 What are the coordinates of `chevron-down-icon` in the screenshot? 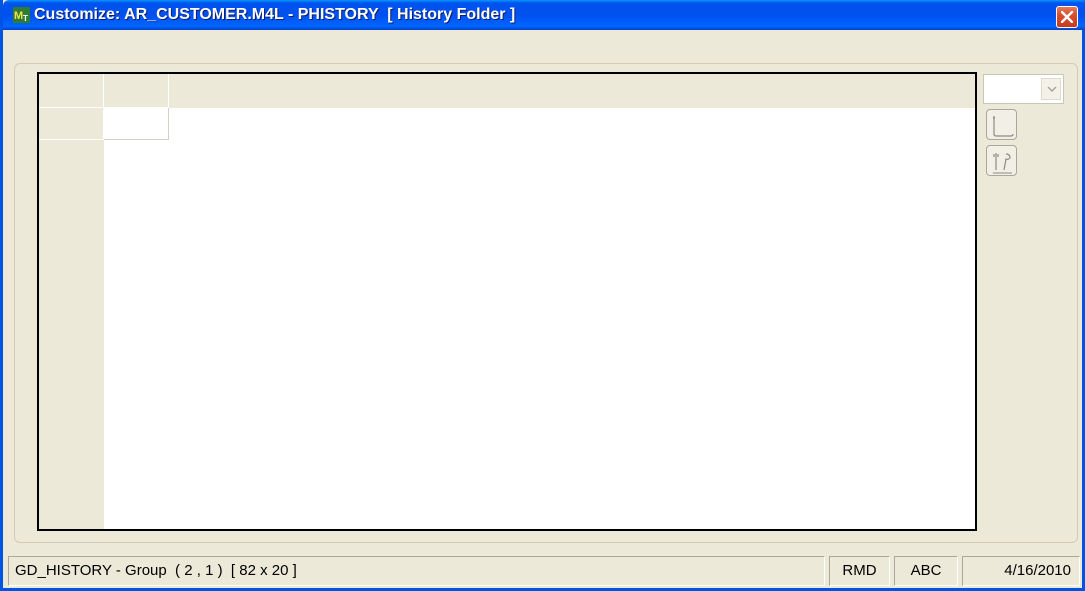 It's located at (1052, 89).